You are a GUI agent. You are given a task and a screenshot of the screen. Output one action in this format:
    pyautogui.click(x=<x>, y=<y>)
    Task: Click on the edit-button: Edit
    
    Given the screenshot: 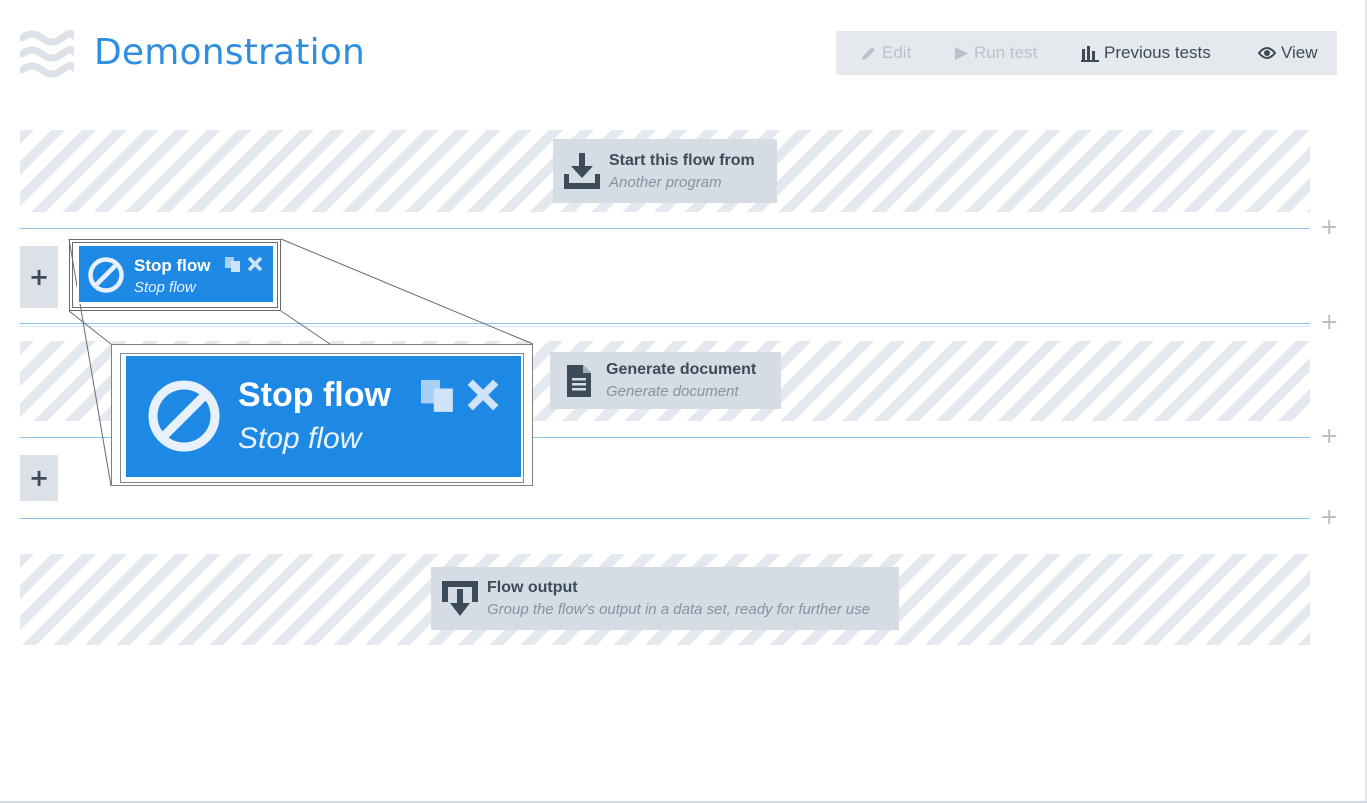 What is the action you would take?
    pyautogui.click(x=885, y=53)
    